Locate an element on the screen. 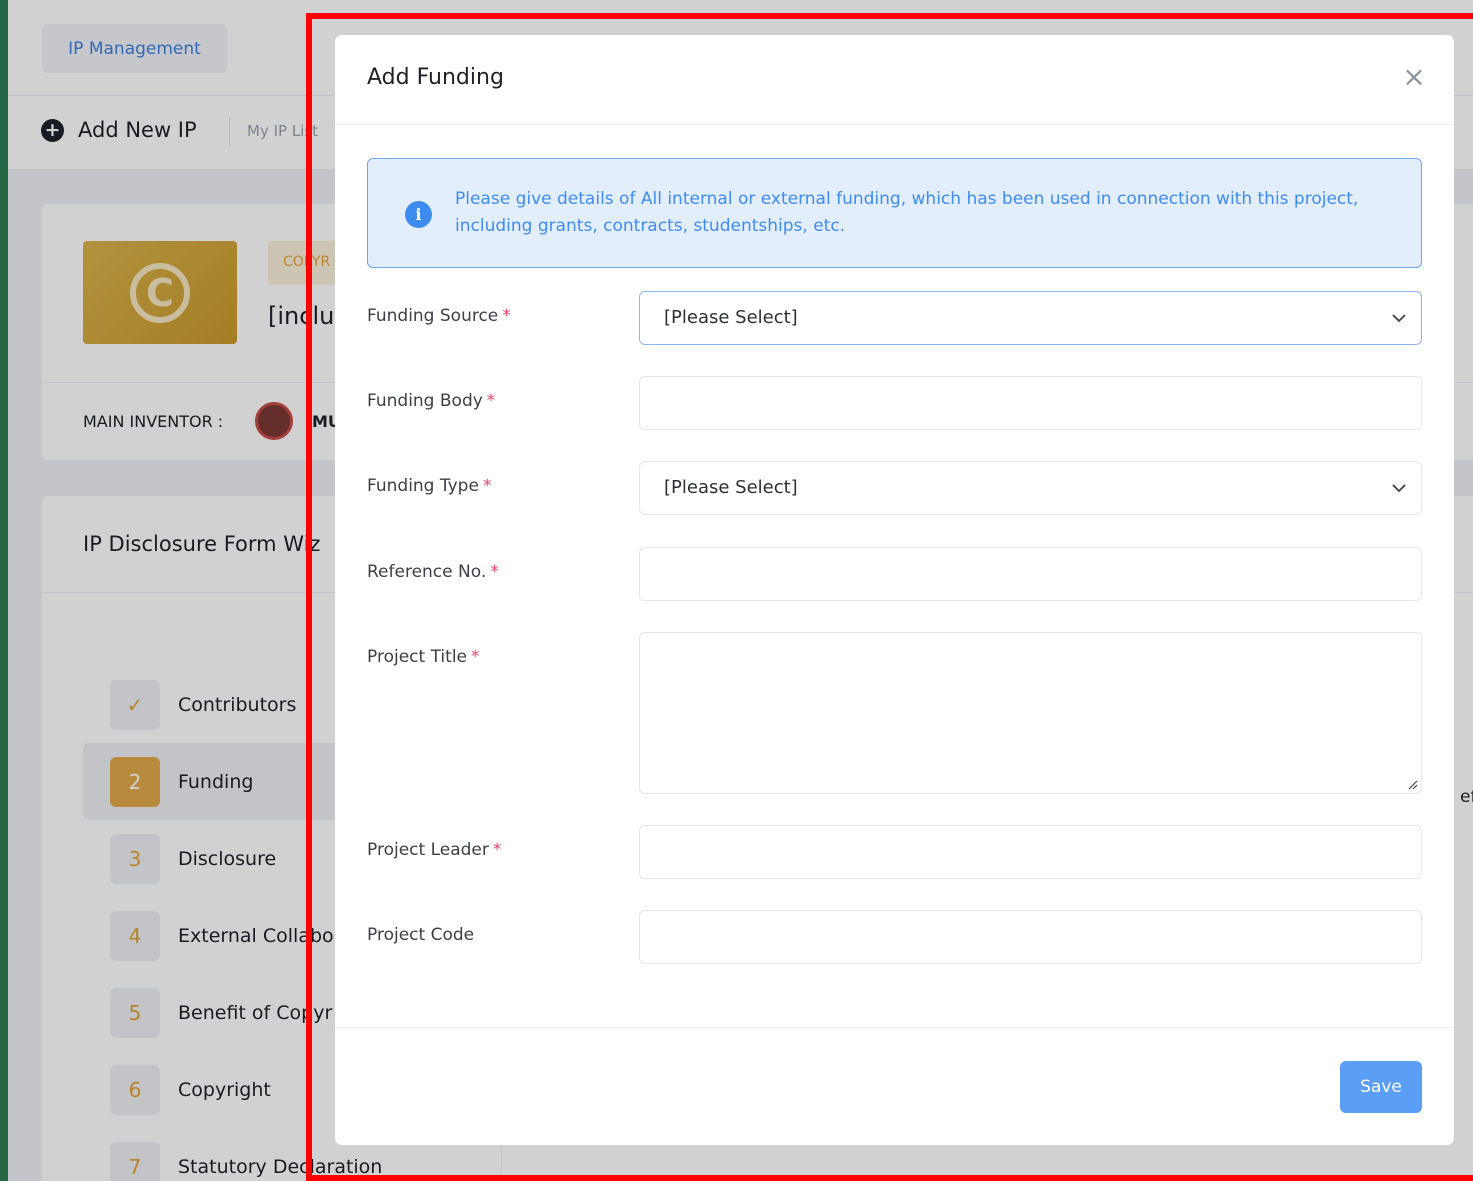 Image resolution: width=1473 pixels, height=1181 pixels. funding-body-input is located at coordinates (1030, 403).